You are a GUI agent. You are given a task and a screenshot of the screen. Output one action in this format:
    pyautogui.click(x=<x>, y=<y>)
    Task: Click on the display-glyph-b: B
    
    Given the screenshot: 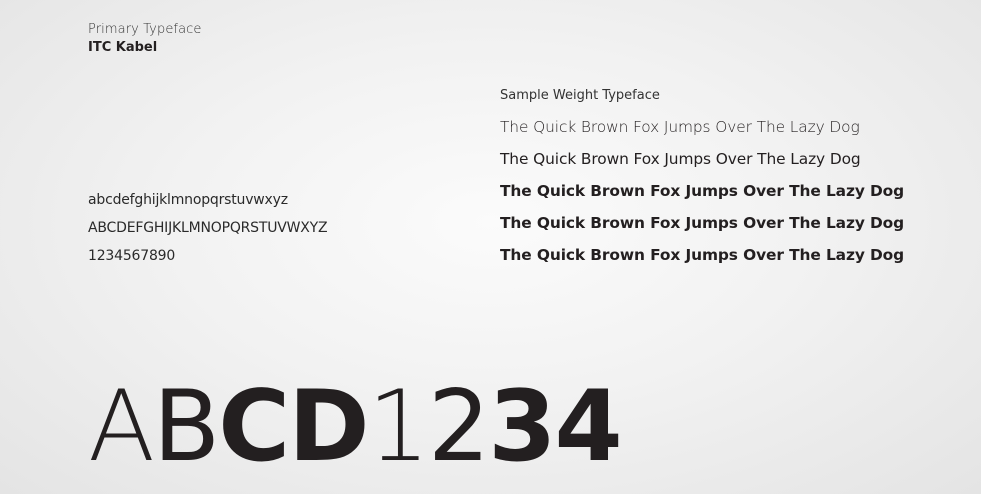 What is the action you would take?
    pyautogui.click(x=186, y=427)
    